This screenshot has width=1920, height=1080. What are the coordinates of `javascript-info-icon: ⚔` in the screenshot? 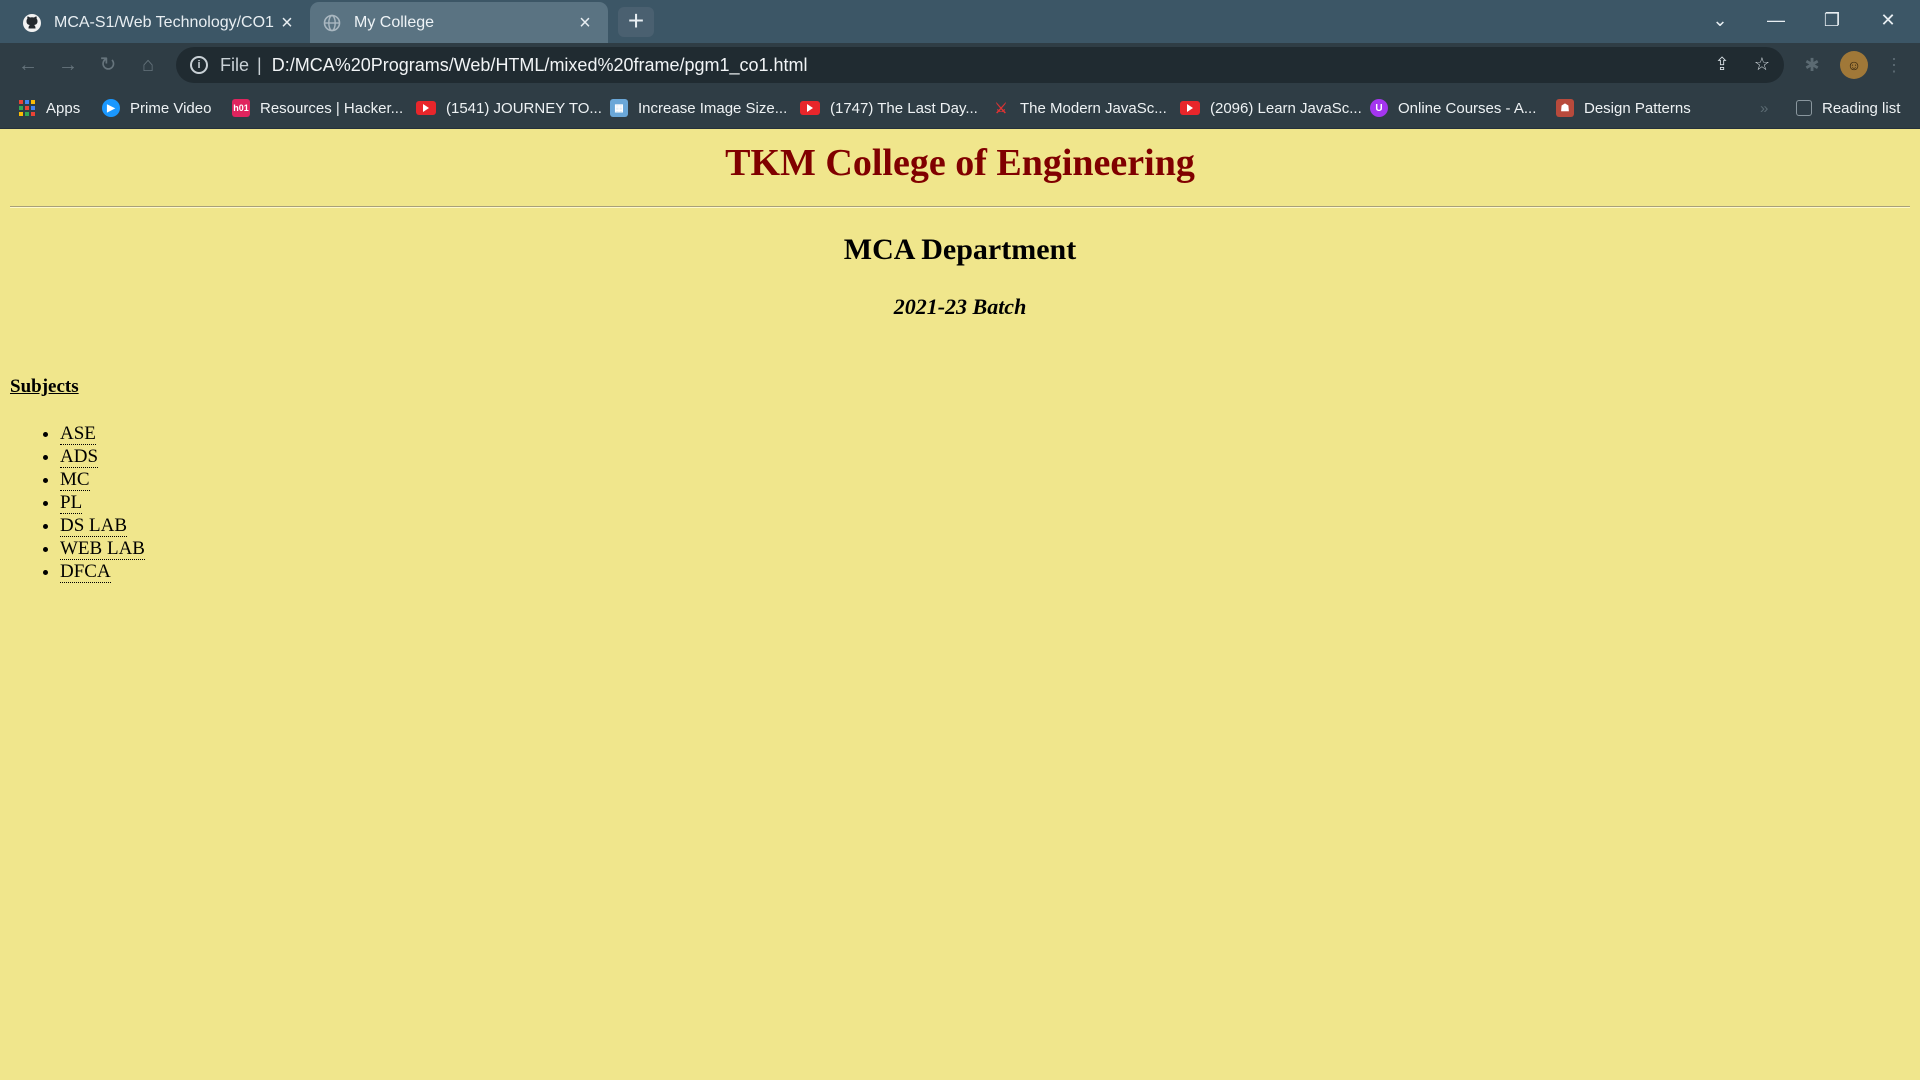 It's located at (1001, 107).